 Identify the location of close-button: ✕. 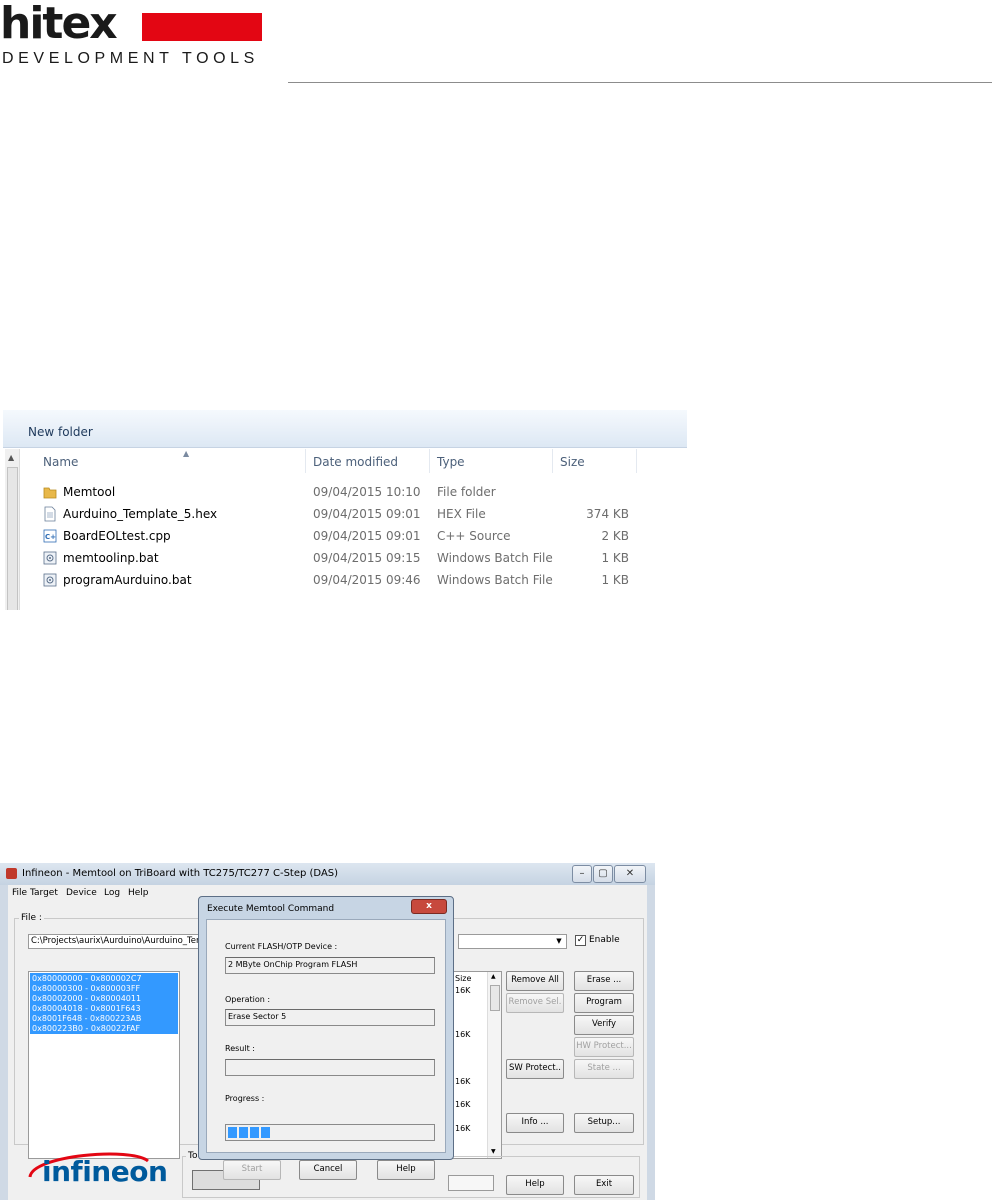
(630, 874).